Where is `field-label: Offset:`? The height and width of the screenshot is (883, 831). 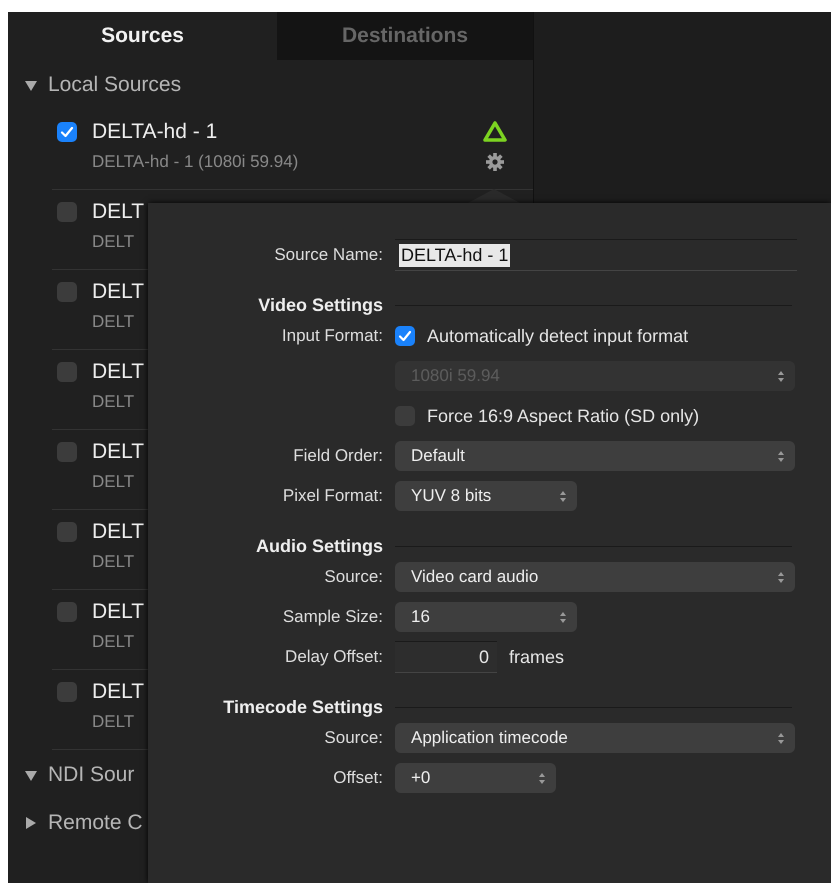
field-label: Offset: is located at coordinates (357, 778).